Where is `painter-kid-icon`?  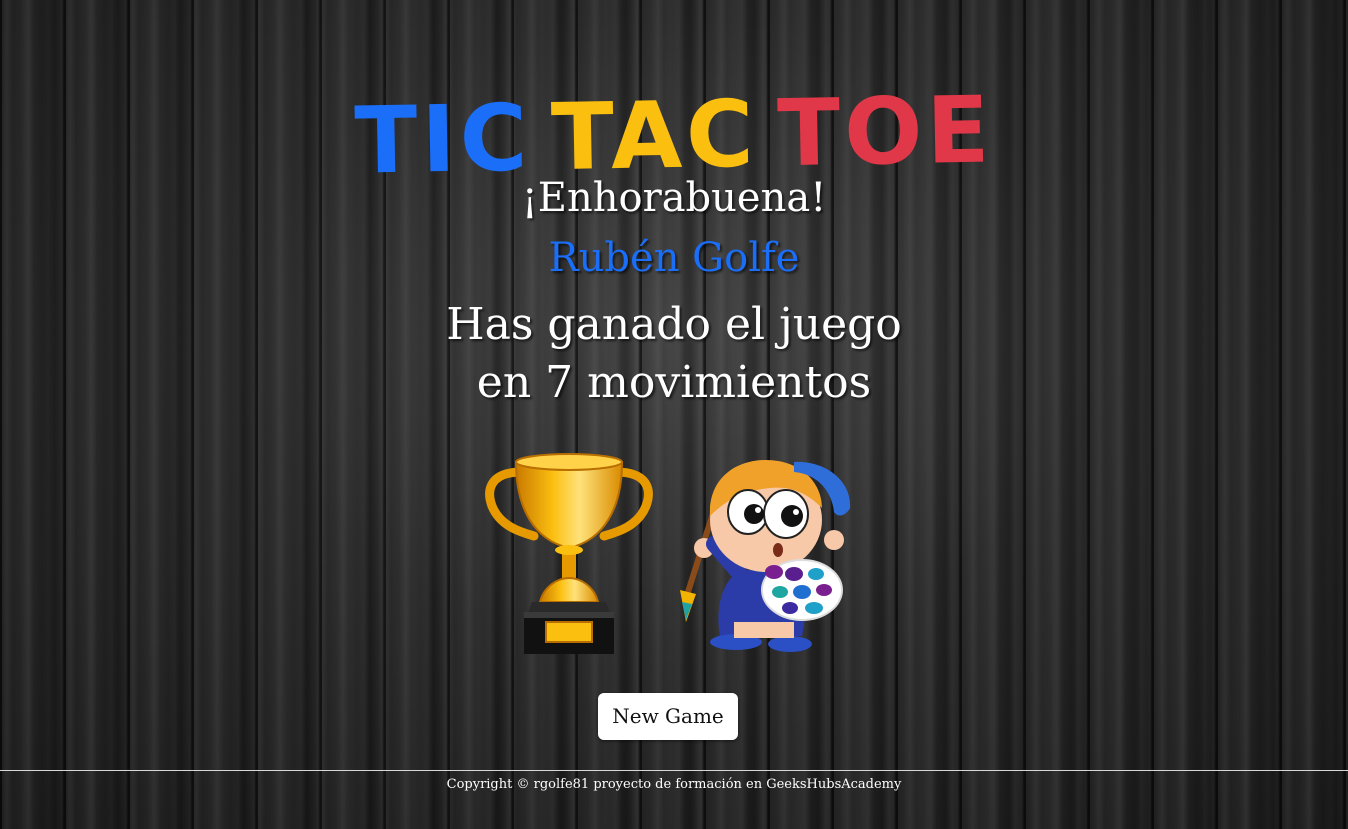 painter-kid-icon is located at coordinates (765, 556).